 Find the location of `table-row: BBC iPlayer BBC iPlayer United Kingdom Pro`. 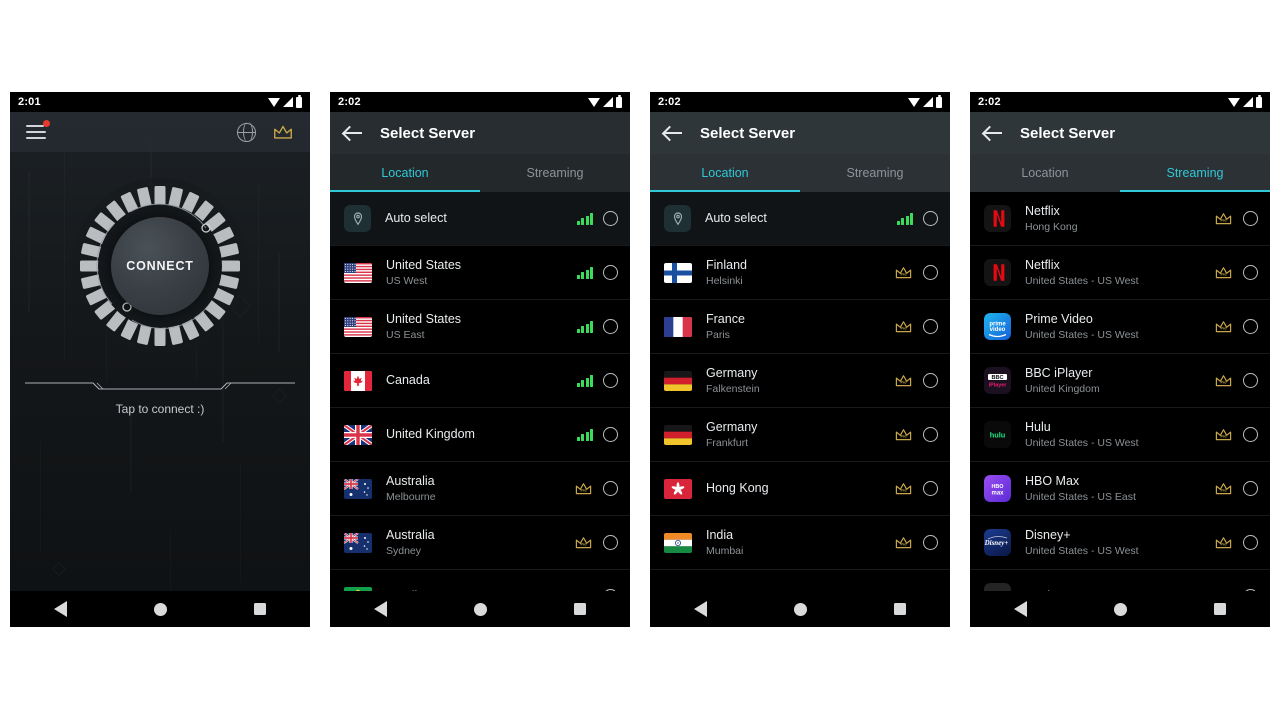

table-row: BBC iPlayer BBC iPlayer United Kingdom Pro is located at coordinates (1120, 381).